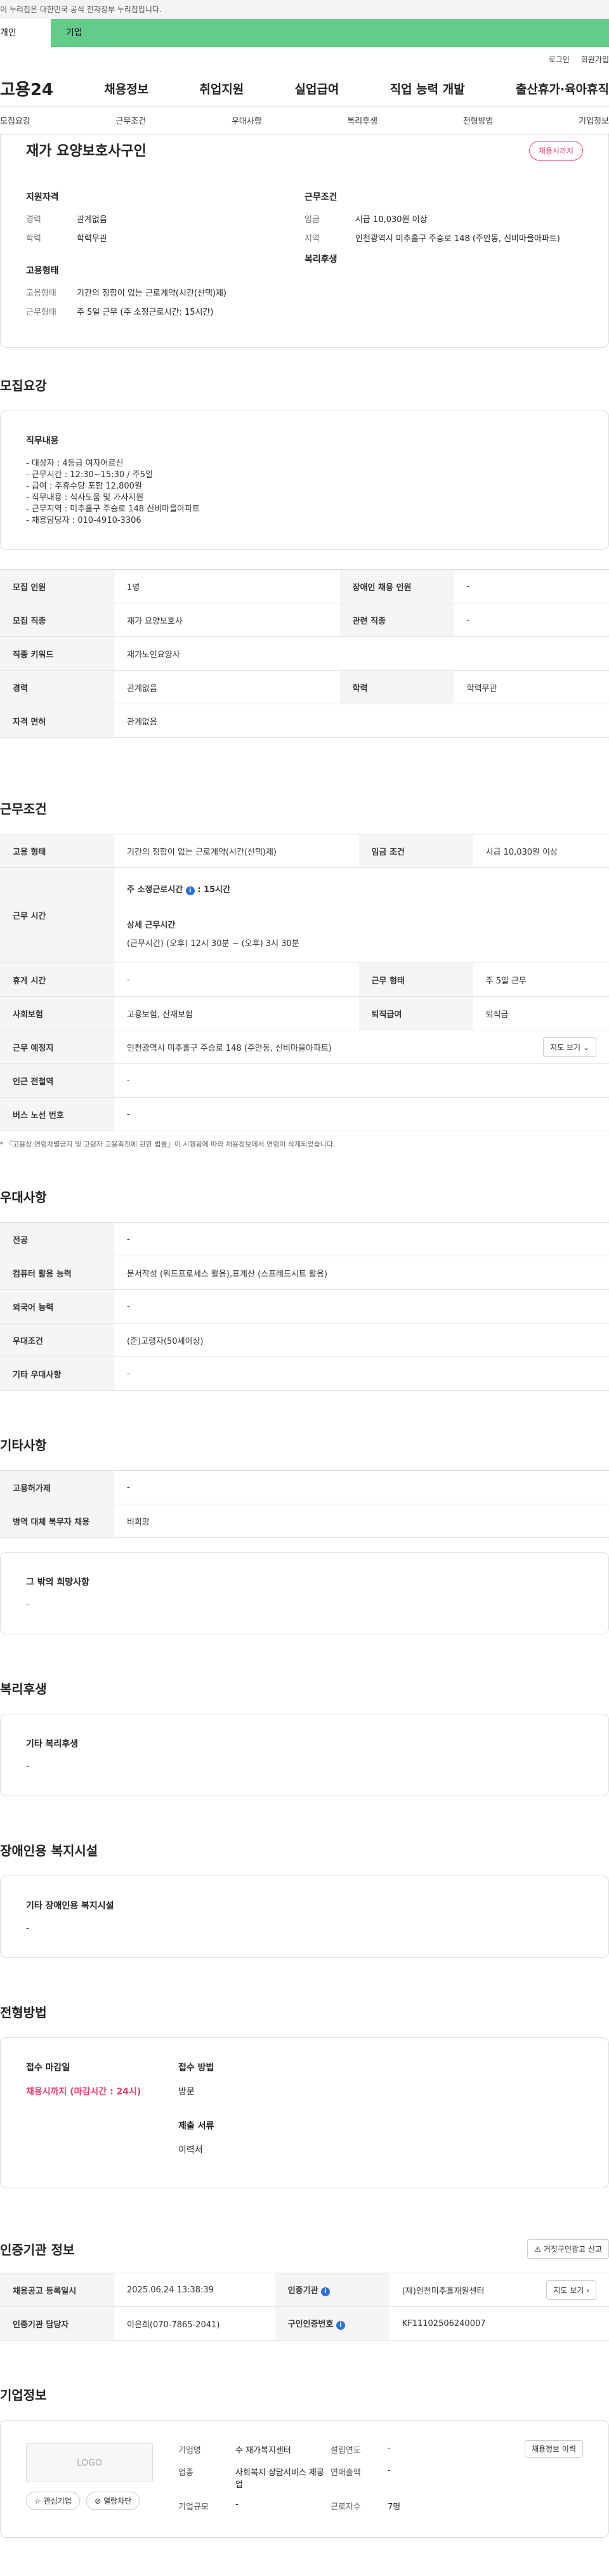 The height and width of the screenshot is (2576, 609). Describe the element at coordinates (330, 33) in the screenshot. I see `tab-company: 기업` at that location.